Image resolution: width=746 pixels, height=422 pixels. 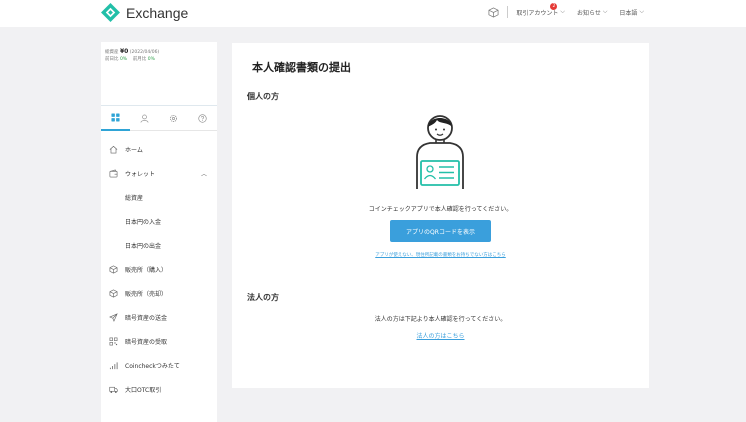 I want to click on sidebar-item-home: ホーム, so click(x=159, y=149).